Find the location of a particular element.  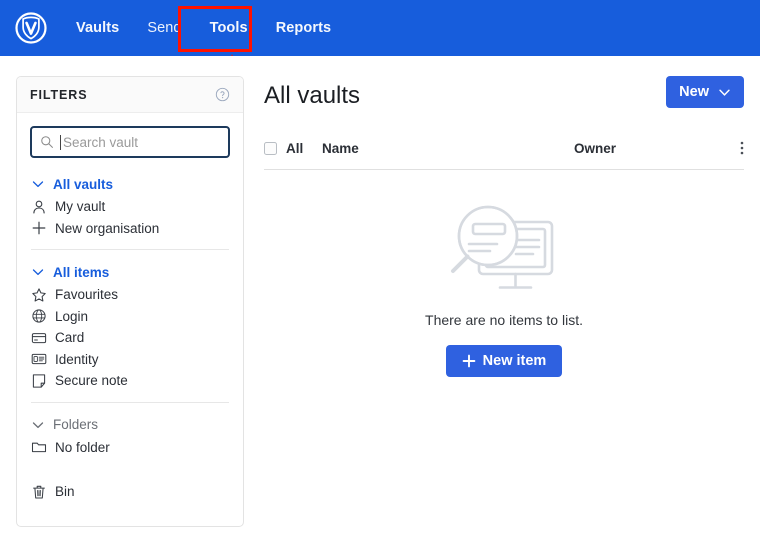

new-button: New is located at coordinates (705, 92).